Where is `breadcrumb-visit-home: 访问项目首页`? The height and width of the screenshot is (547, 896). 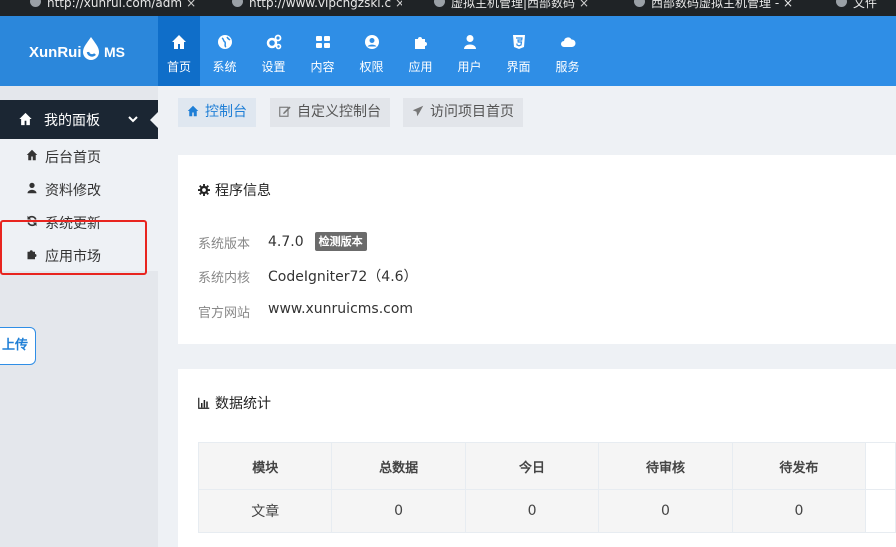 breadcrumb-visit-home: 访问项目首页 is located at coordinates (463, 112).